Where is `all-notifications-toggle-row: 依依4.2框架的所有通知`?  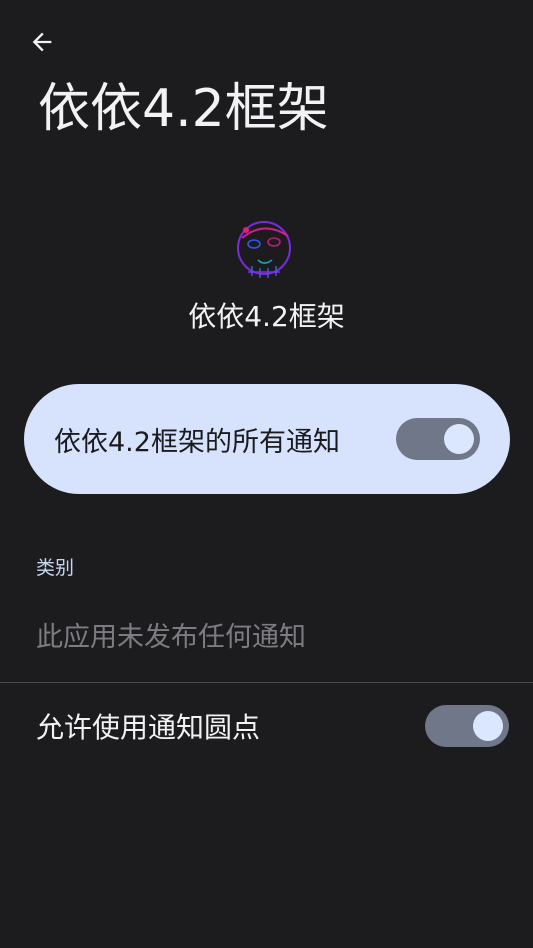
all-notifications-toggle-row: 依依4.2框架的所有通知 is located at coordinates (267, 439).